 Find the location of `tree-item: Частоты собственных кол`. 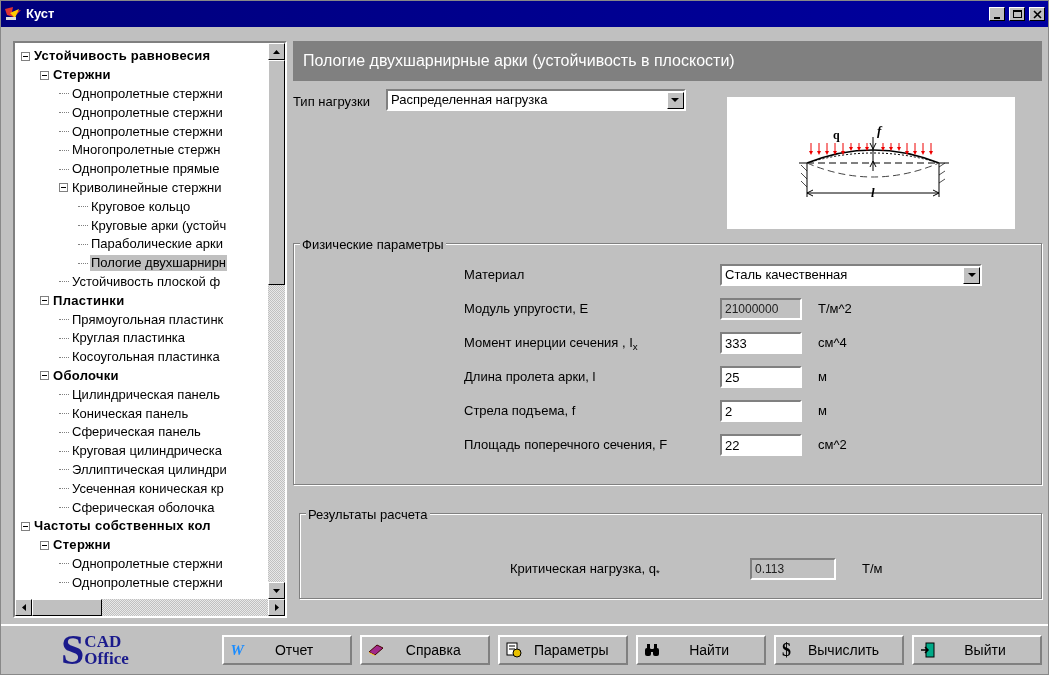

tree-item: Частоты собственных кол is located at coordinates (122, 526).